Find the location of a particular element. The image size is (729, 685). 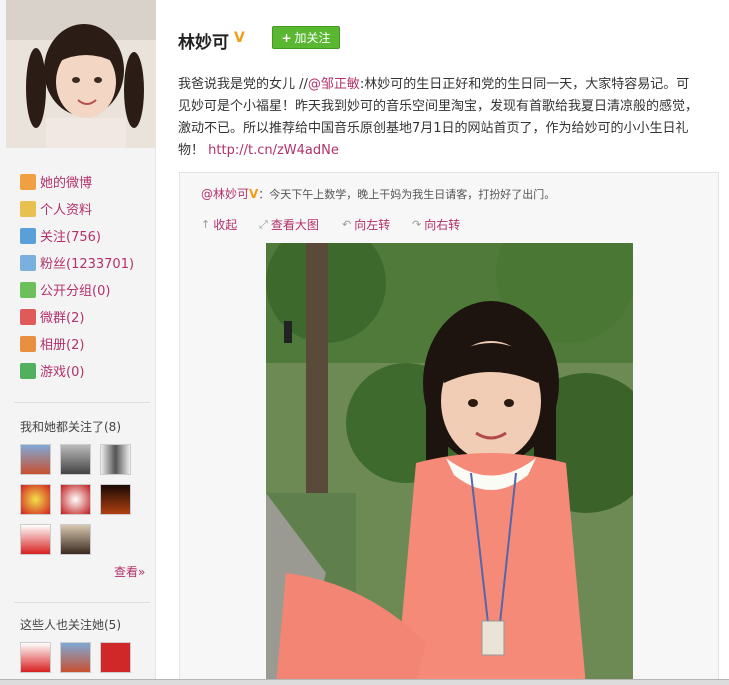

nav-label: 粉丝(1233701) is located at coordinates (87, 264).